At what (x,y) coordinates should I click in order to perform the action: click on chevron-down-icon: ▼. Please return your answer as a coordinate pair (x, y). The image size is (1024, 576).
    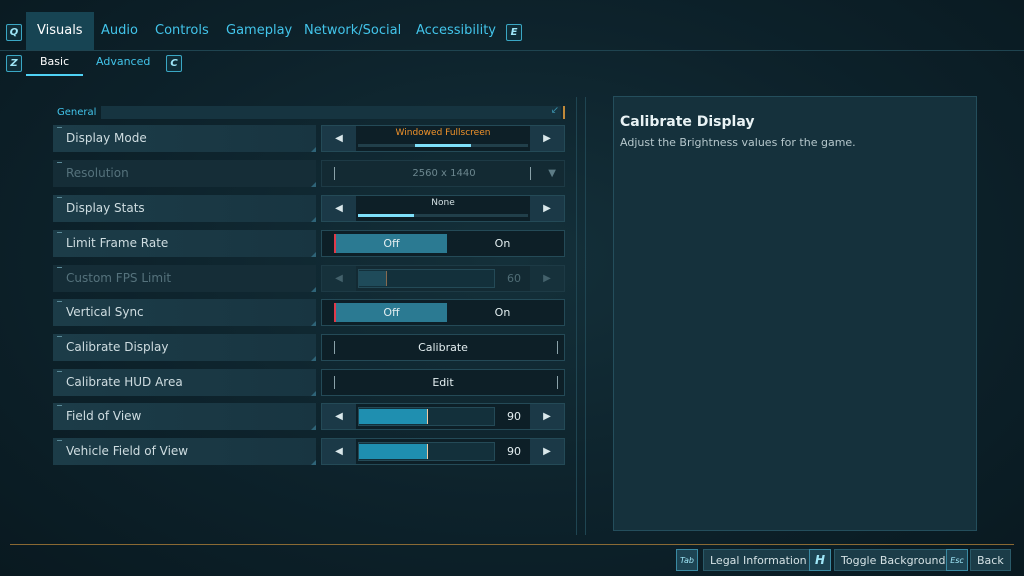
    Looking at the image, I should click on (552, 173).